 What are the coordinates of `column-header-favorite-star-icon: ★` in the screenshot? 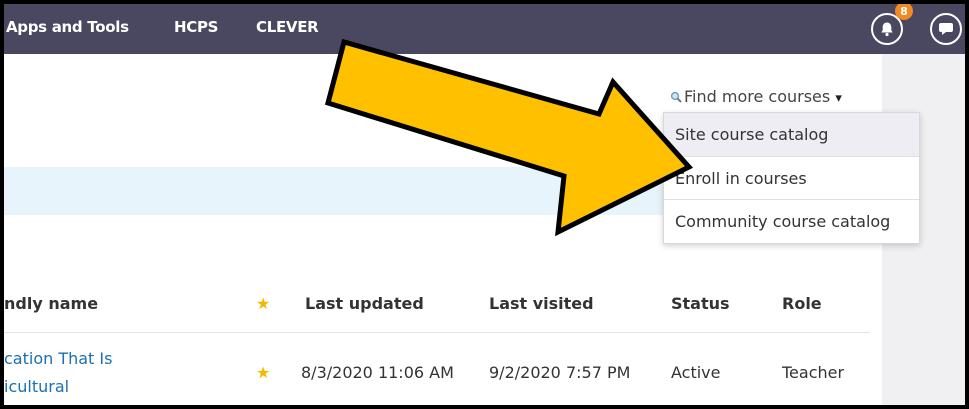 It's located at (263, 303).